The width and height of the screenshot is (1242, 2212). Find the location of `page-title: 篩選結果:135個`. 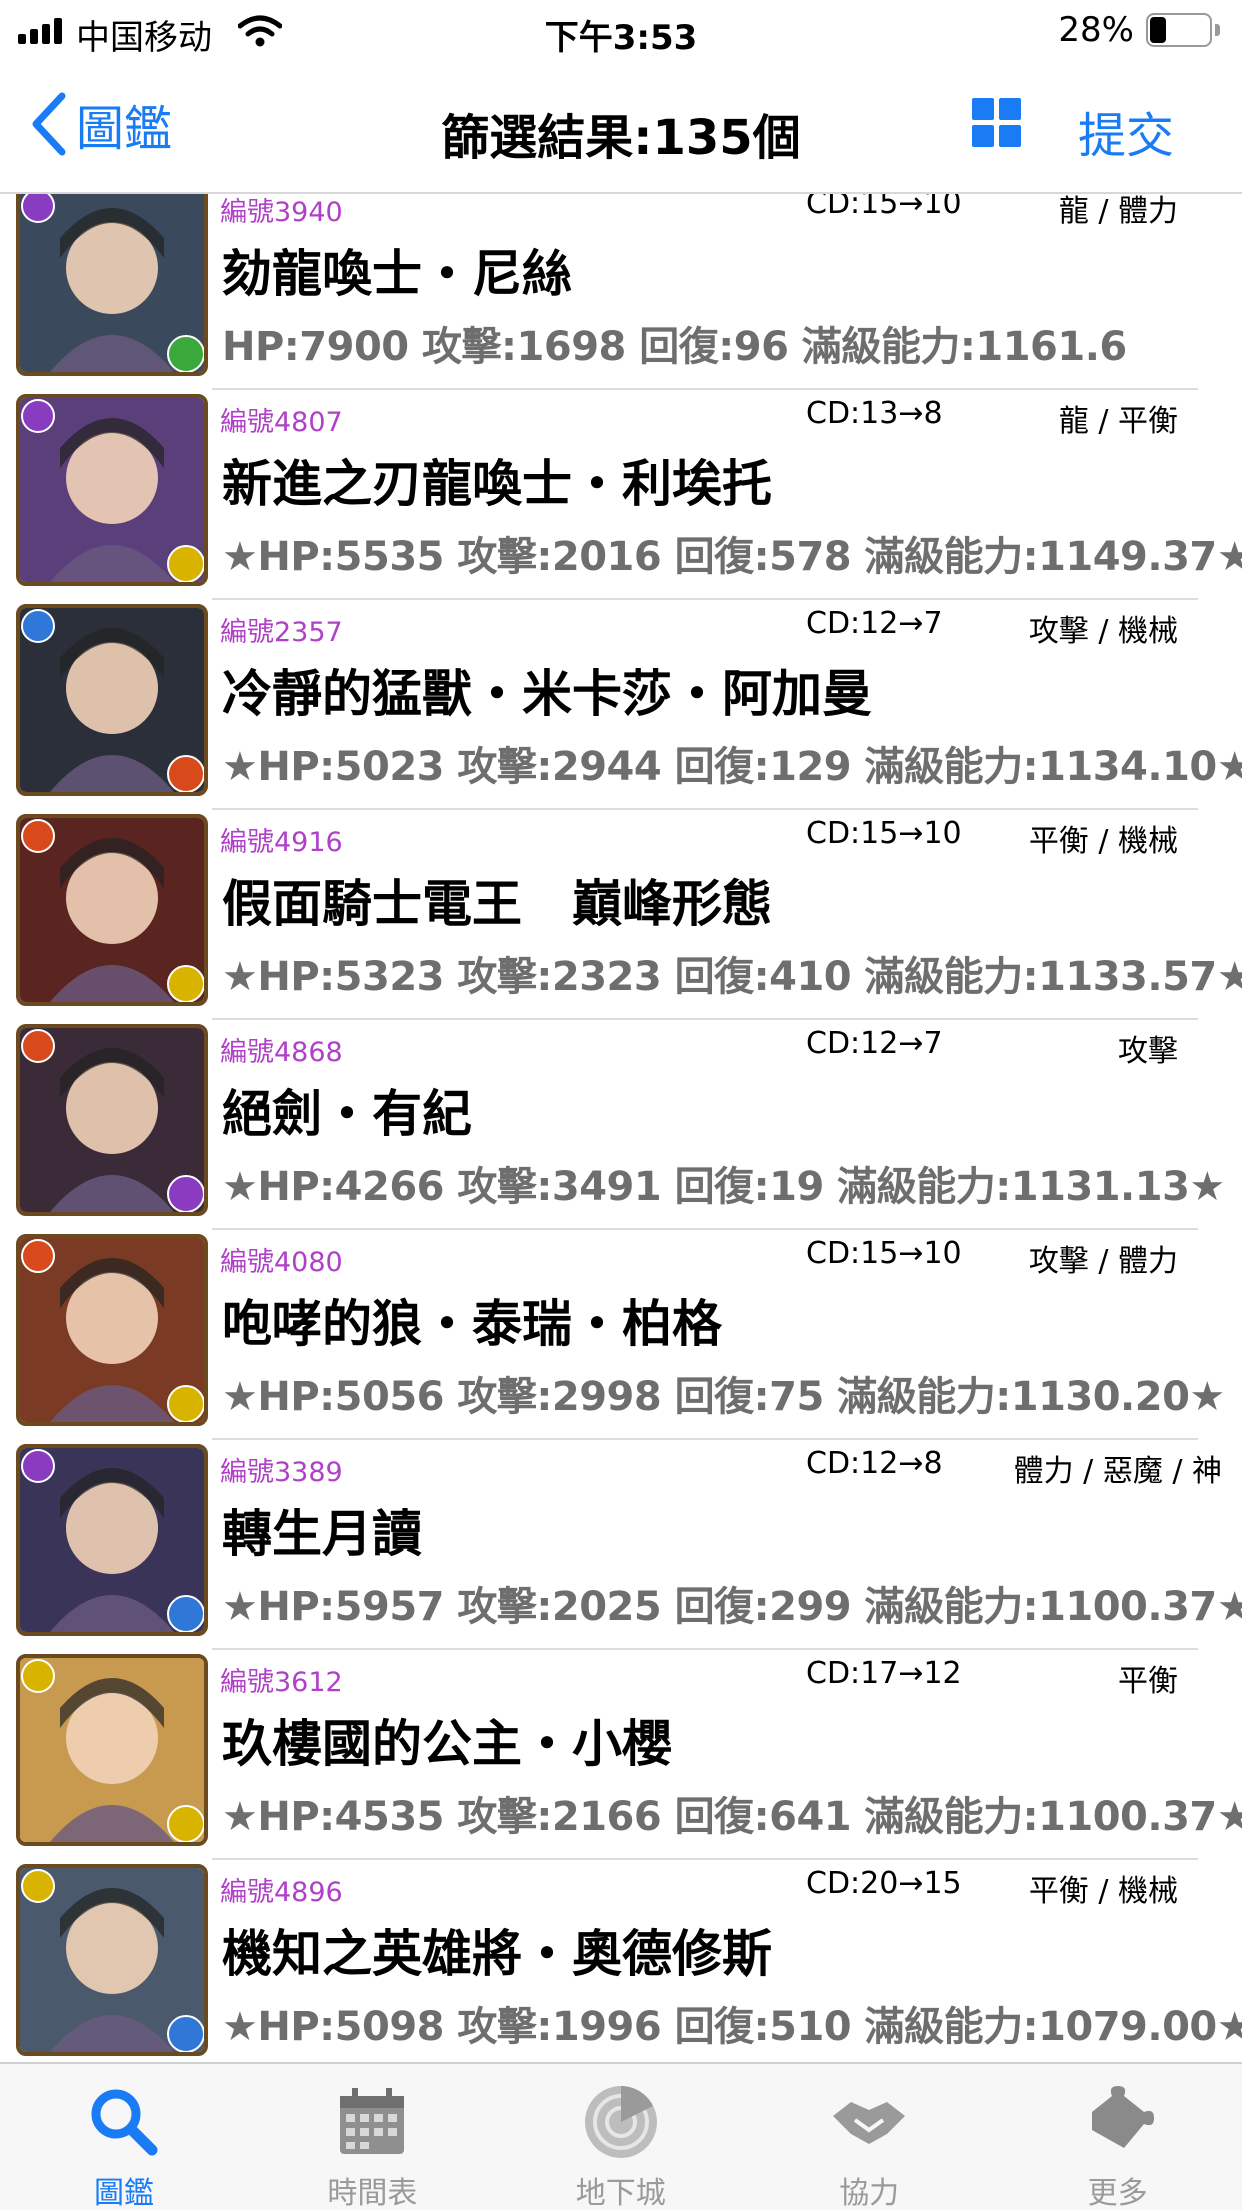

page-title: 篩選結果:135個 is located at coordinates (621, 138).